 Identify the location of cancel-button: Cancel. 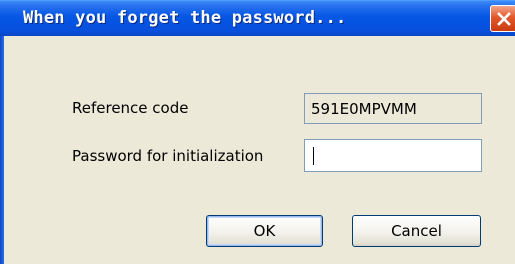
(416, 231).